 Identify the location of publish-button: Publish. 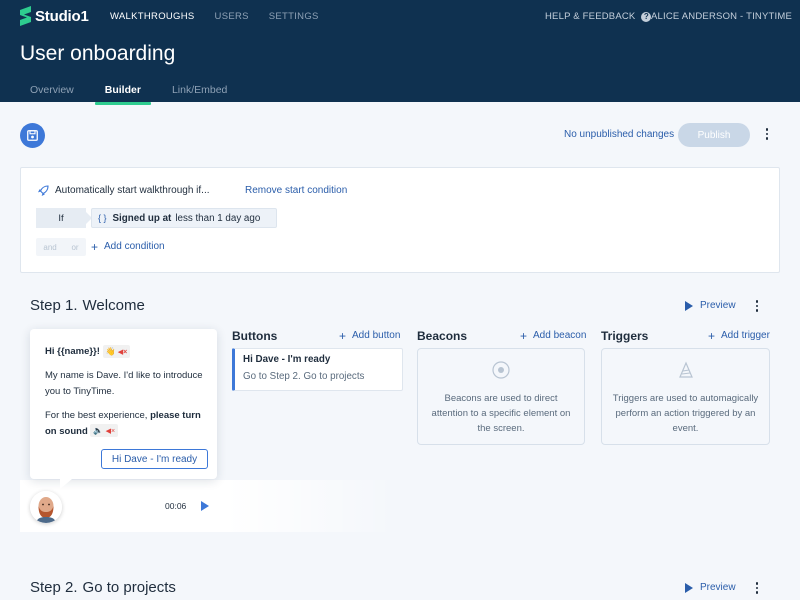
(714, 135).